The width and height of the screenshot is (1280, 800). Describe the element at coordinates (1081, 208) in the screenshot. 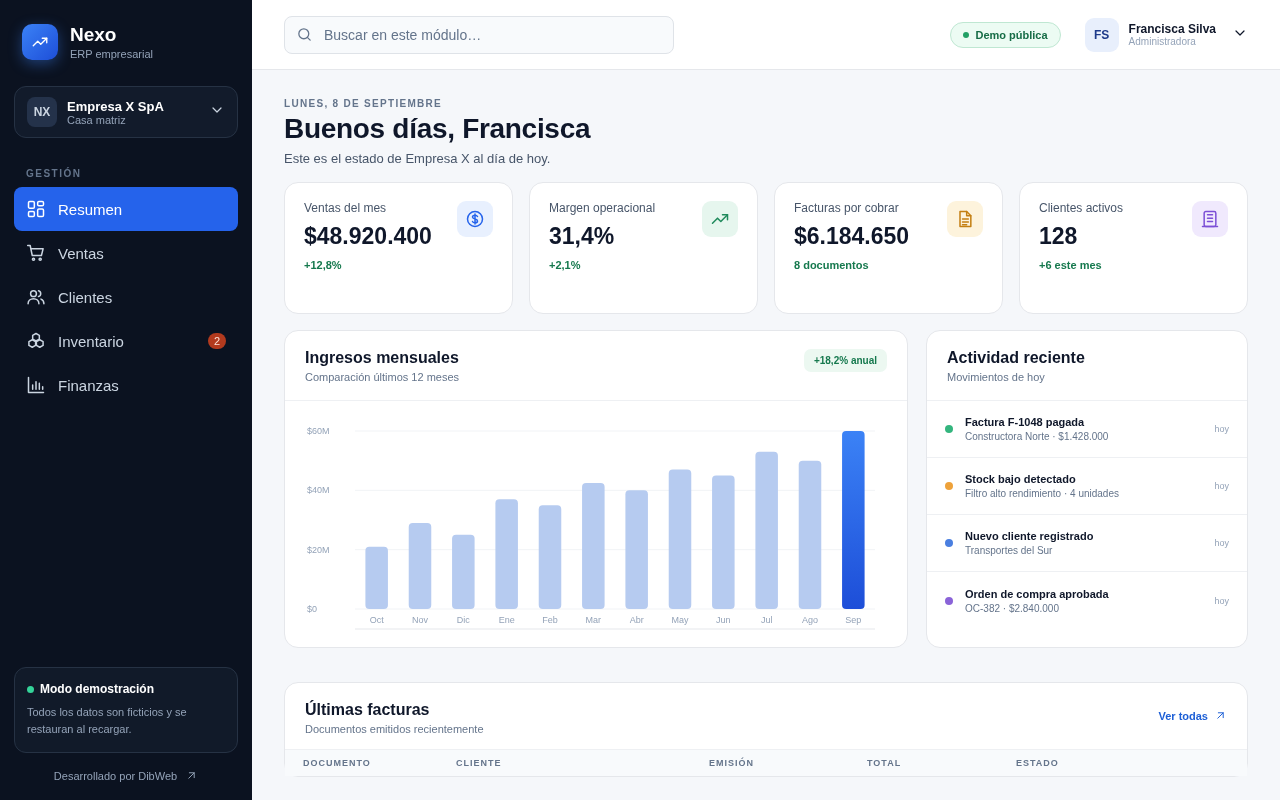

I see `kpi-label: Clientes activos` at that location.